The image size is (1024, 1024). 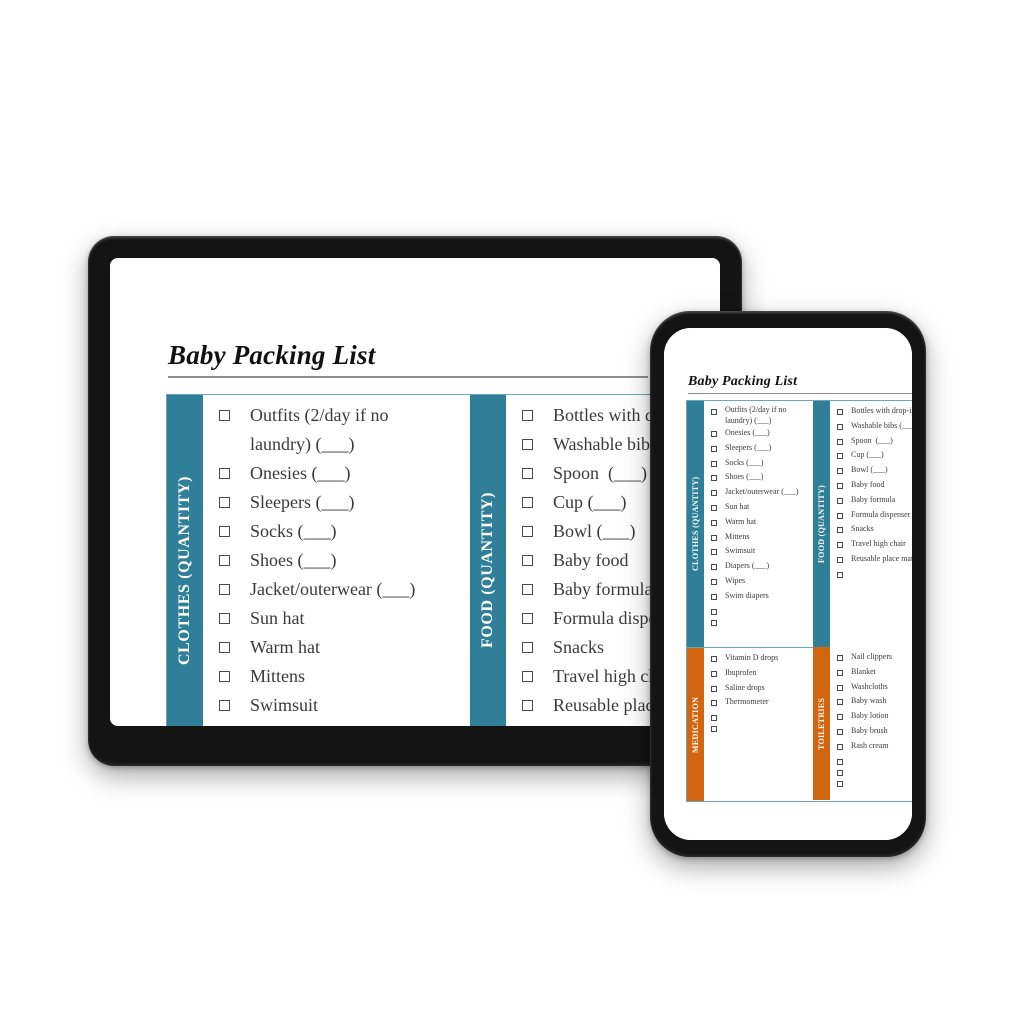 What do you see at coordinates (871, 672) in the screenshot?
I see `list-item: Blanket` at bounding box center [871, 672].